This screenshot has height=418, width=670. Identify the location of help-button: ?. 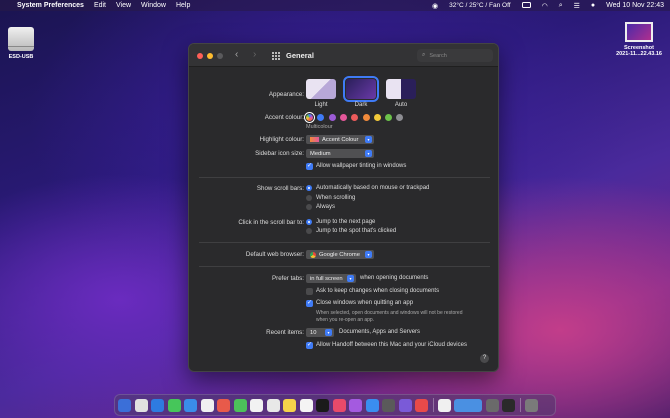
(484, 358).